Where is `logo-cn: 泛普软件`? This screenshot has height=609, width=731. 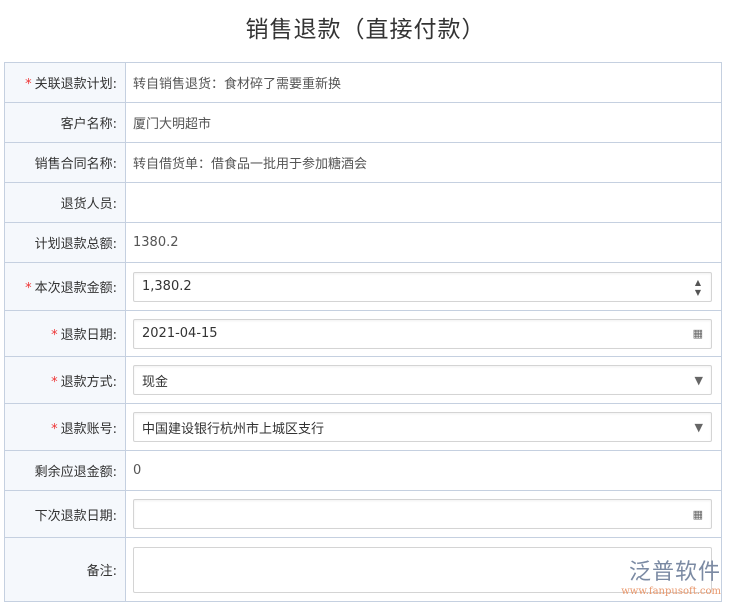
logo-cn: 泛普软件 is located at coordinates (674, 572).